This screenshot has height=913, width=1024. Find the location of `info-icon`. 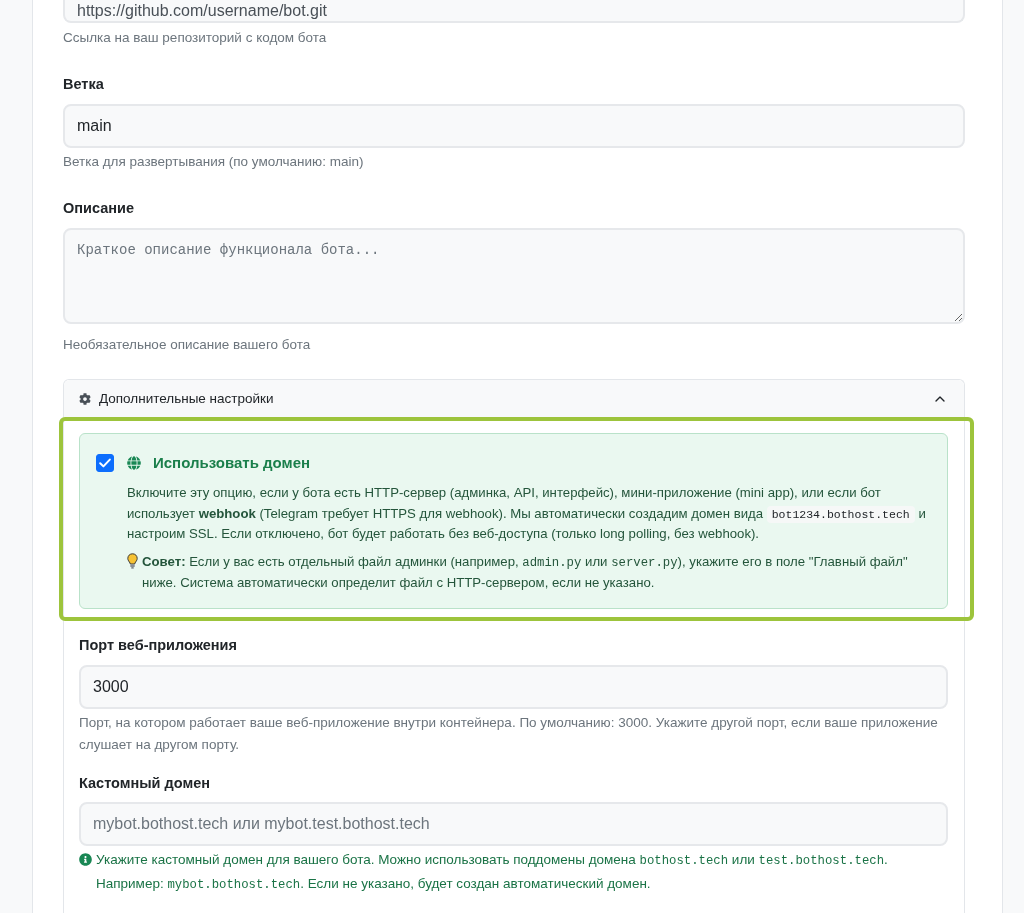

info-icon is located at coordinates (85, 859).